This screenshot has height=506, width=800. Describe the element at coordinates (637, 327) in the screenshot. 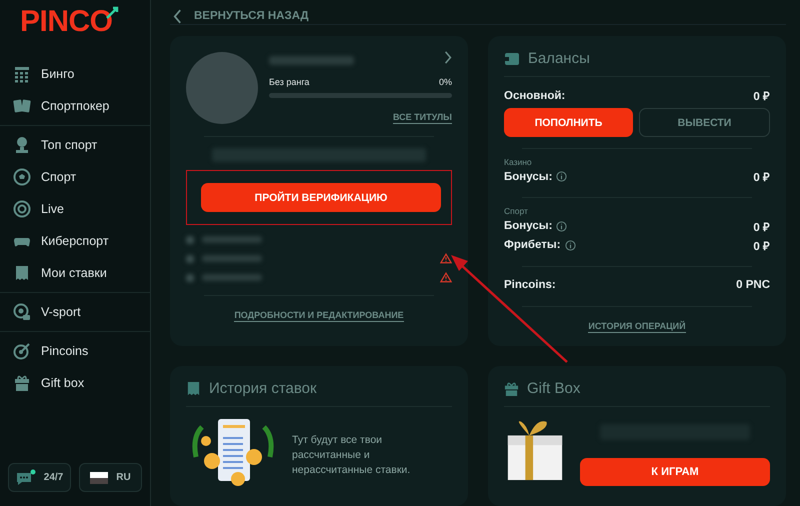

I see `history-link: ИСТОРИЯ ОПЕРАЦИЙ` at that location.